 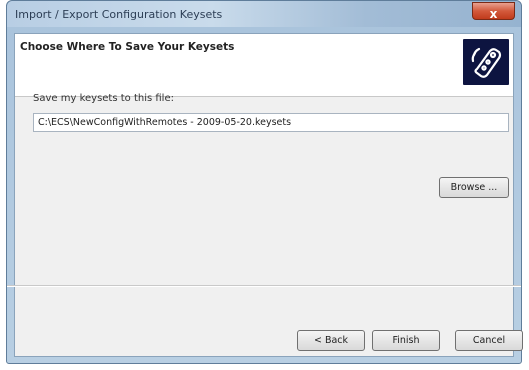 I want to click on footer-divider, so click(x=264, y=286).